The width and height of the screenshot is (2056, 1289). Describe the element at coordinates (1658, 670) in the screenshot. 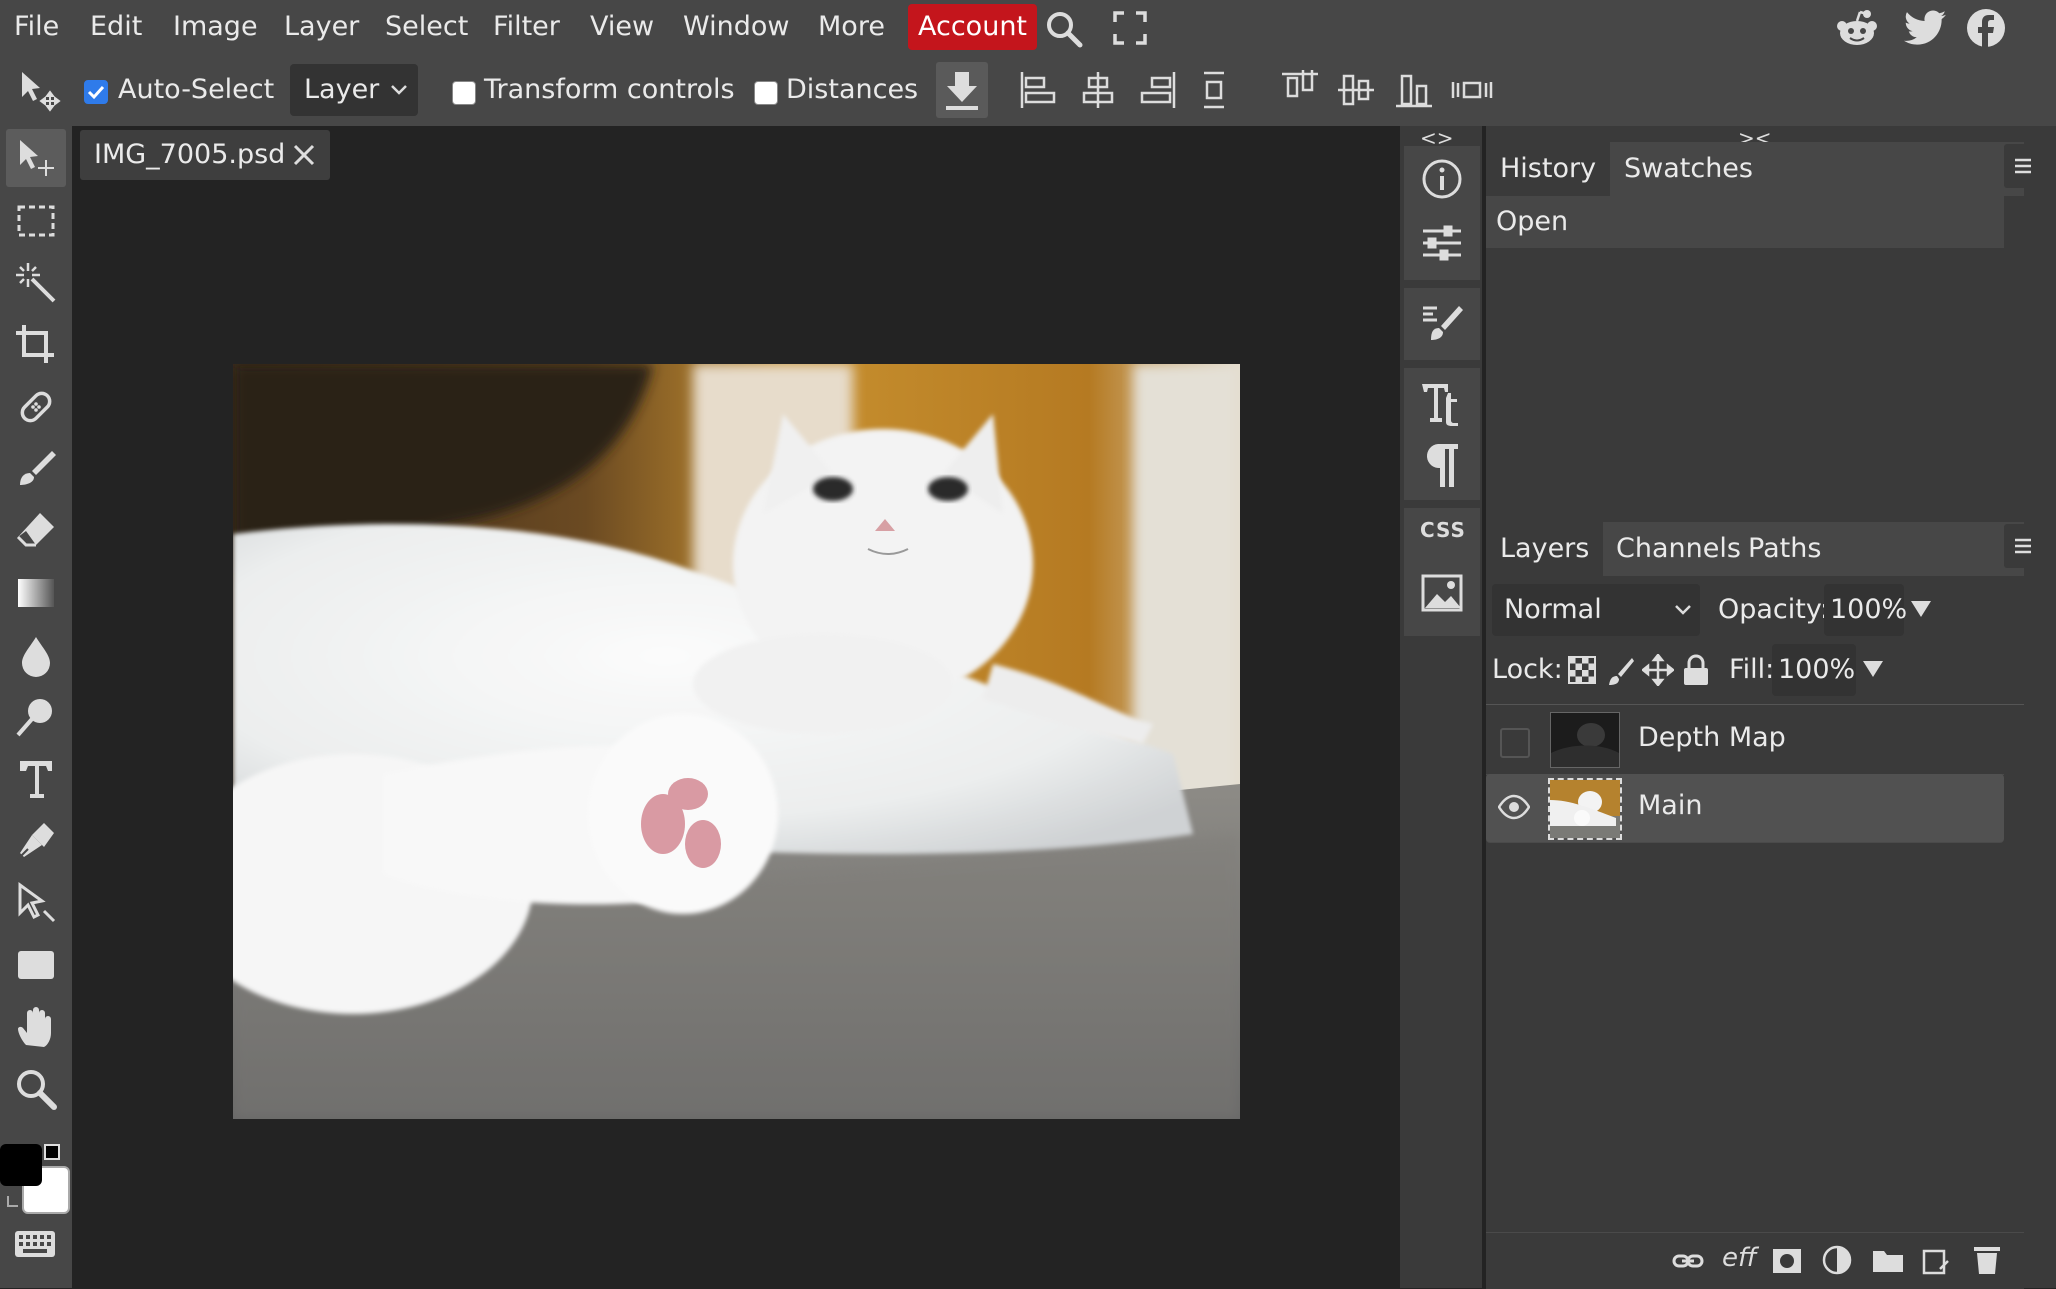

I see `lock-position-icon` at that location.